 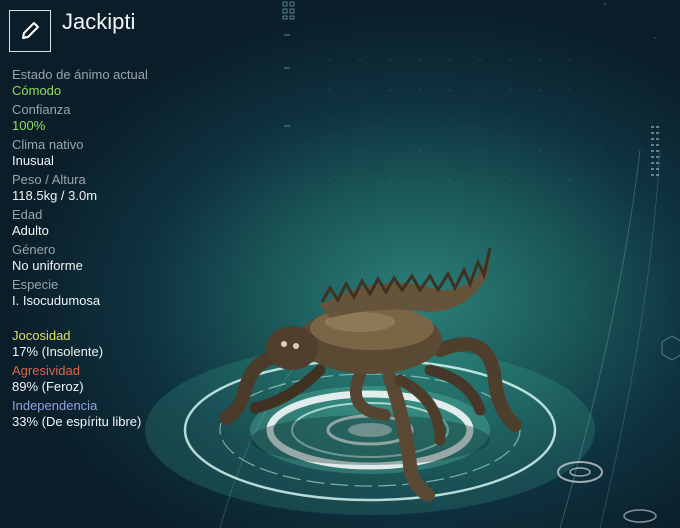 What do you see at coordinates (288, 64) in the screenshot?
I see `hud-marks` at bounding box center [288, 64].